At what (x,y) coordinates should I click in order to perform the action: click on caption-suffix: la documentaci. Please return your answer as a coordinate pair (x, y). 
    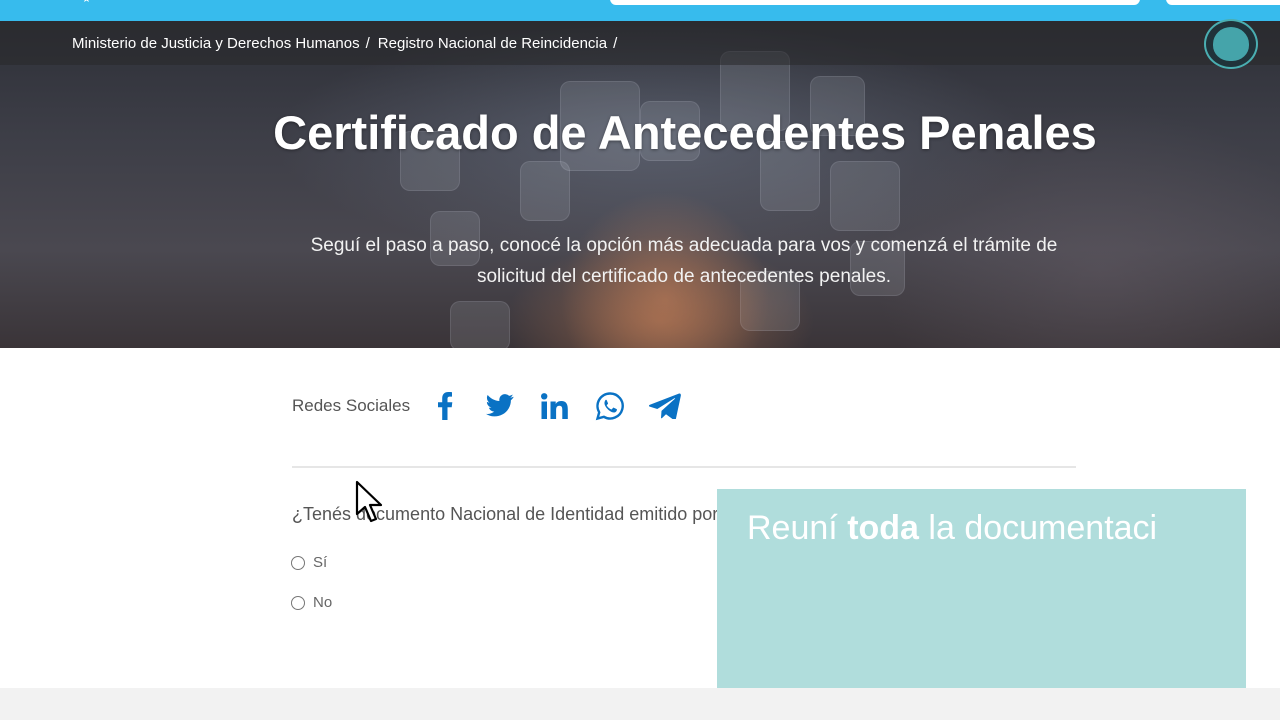
    Looking at the image, I should click on (1038, 528).